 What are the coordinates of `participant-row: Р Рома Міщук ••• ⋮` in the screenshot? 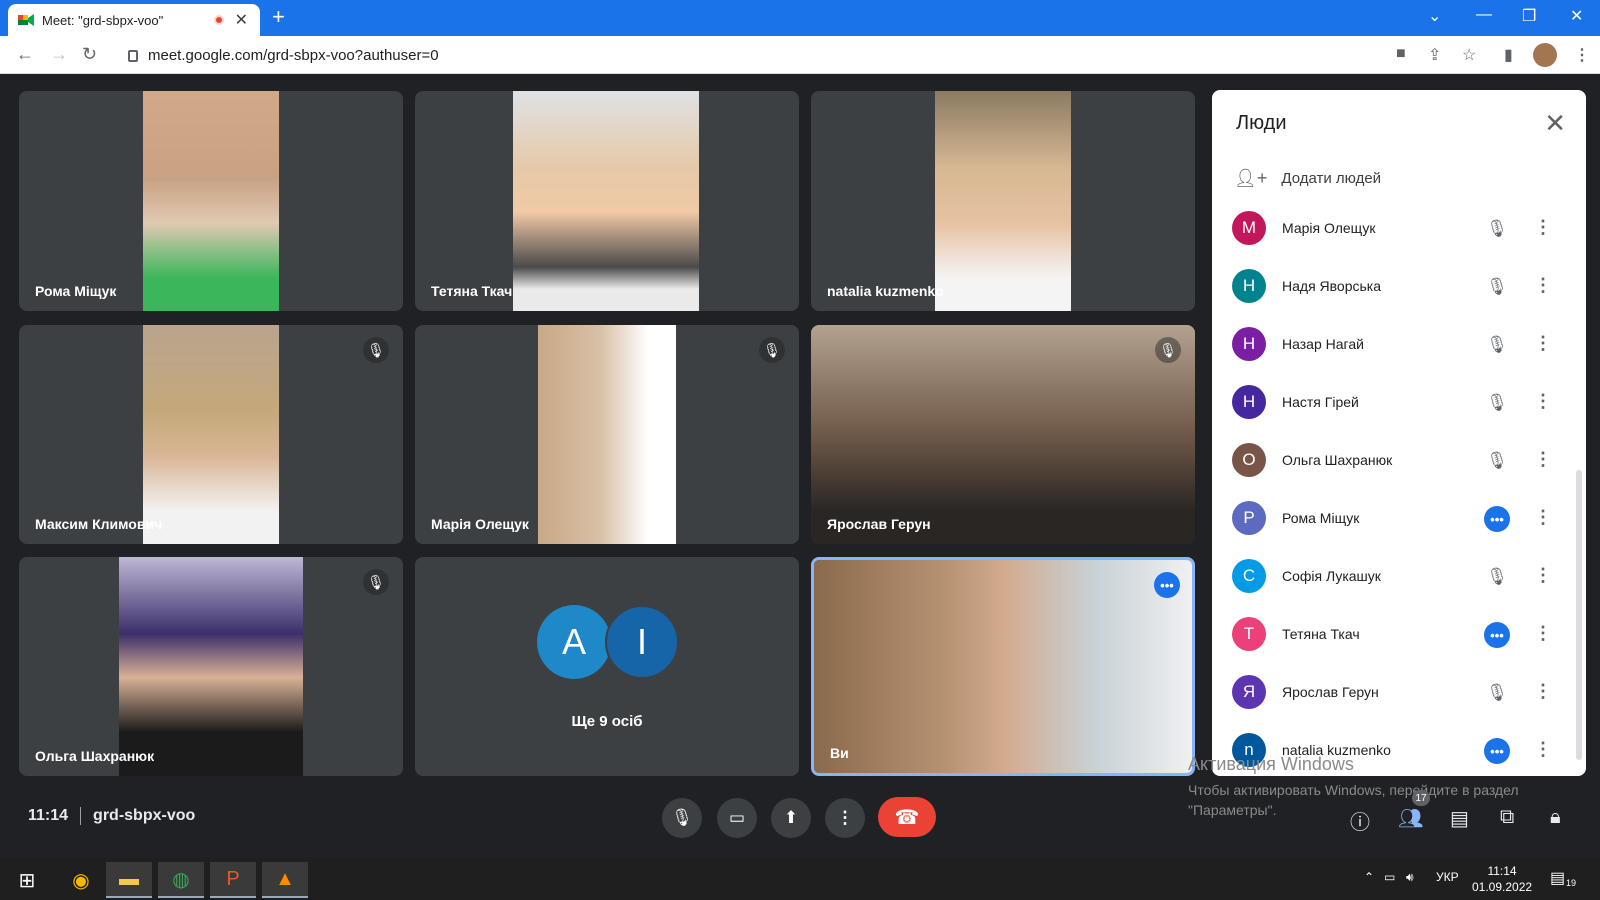 It's located at (1399, 519).